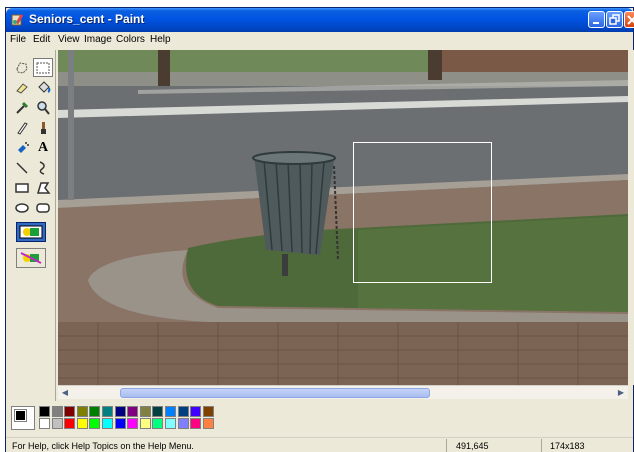 The image size is (634, 452). Describe the element at coordinates (18, 39) in the screenshot. I see `menu-file: File` at that location.